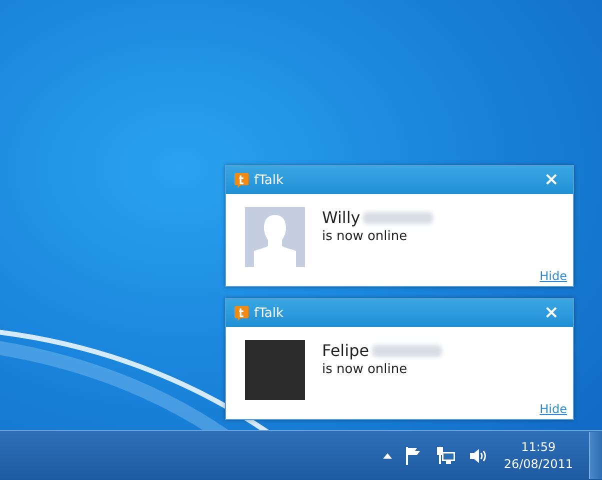 This screenshot has height=480, width=602. Describe the element at coordinates (341, 217) in the screenshot. I see `contact-name: Willy` at that location.